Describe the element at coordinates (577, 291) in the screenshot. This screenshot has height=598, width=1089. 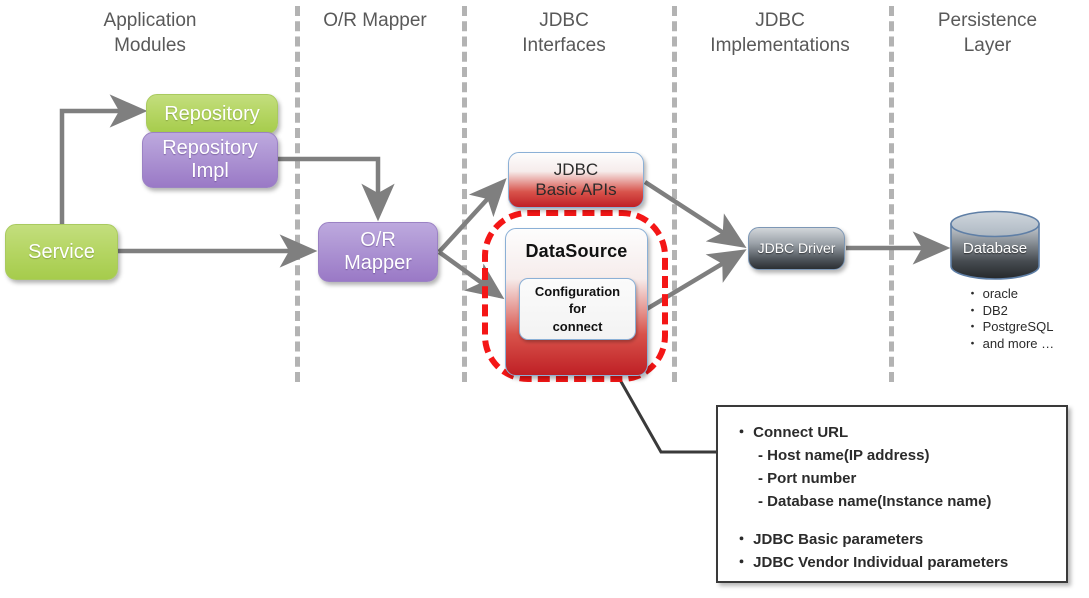
I see `configuration-label-line1: Configuration` at that location.